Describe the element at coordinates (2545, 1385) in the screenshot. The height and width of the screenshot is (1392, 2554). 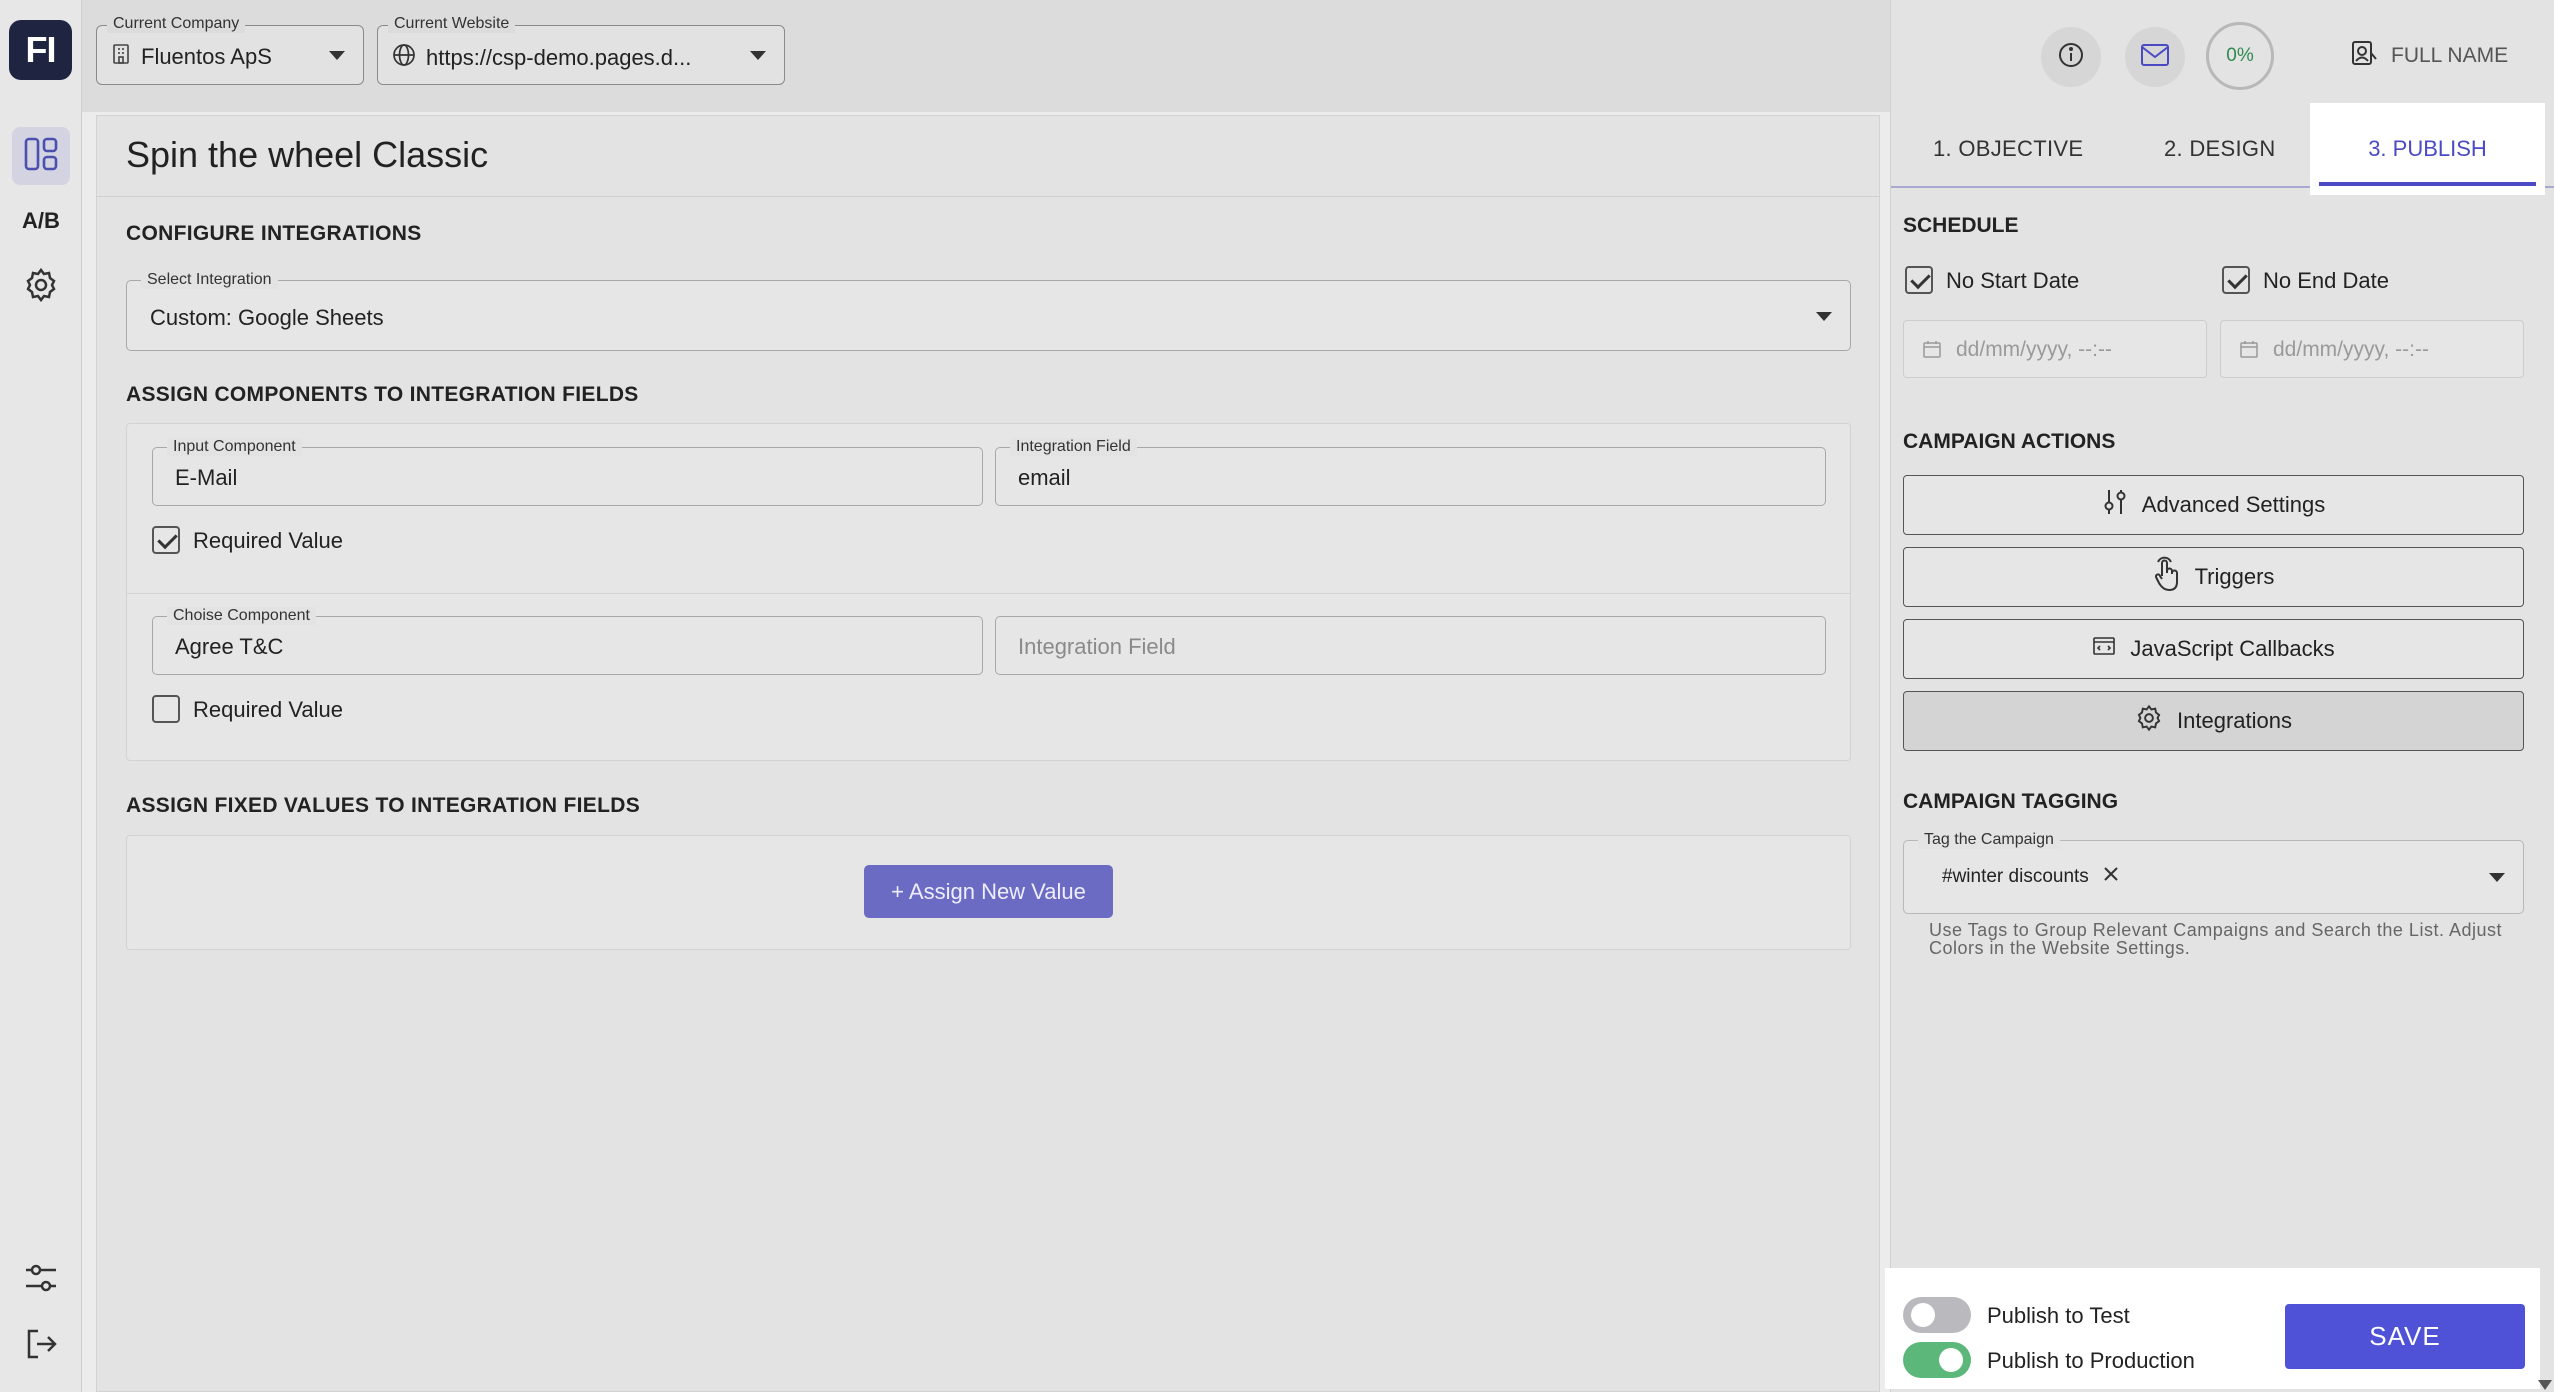
I see `scroll-down-arrow` at that location.